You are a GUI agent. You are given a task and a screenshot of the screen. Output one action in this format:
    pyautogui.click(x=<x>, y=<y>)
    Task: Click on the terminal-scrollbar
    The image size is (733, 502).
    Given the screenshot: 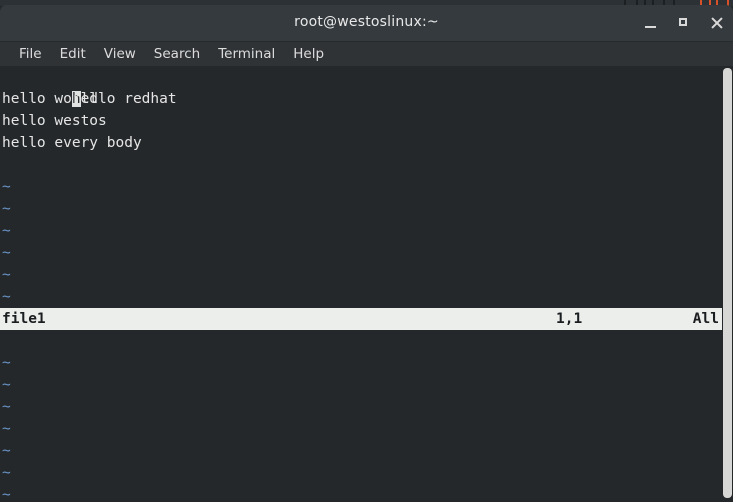 What is the action you would take?
    pyautogui.click(x=727, y=284)
    